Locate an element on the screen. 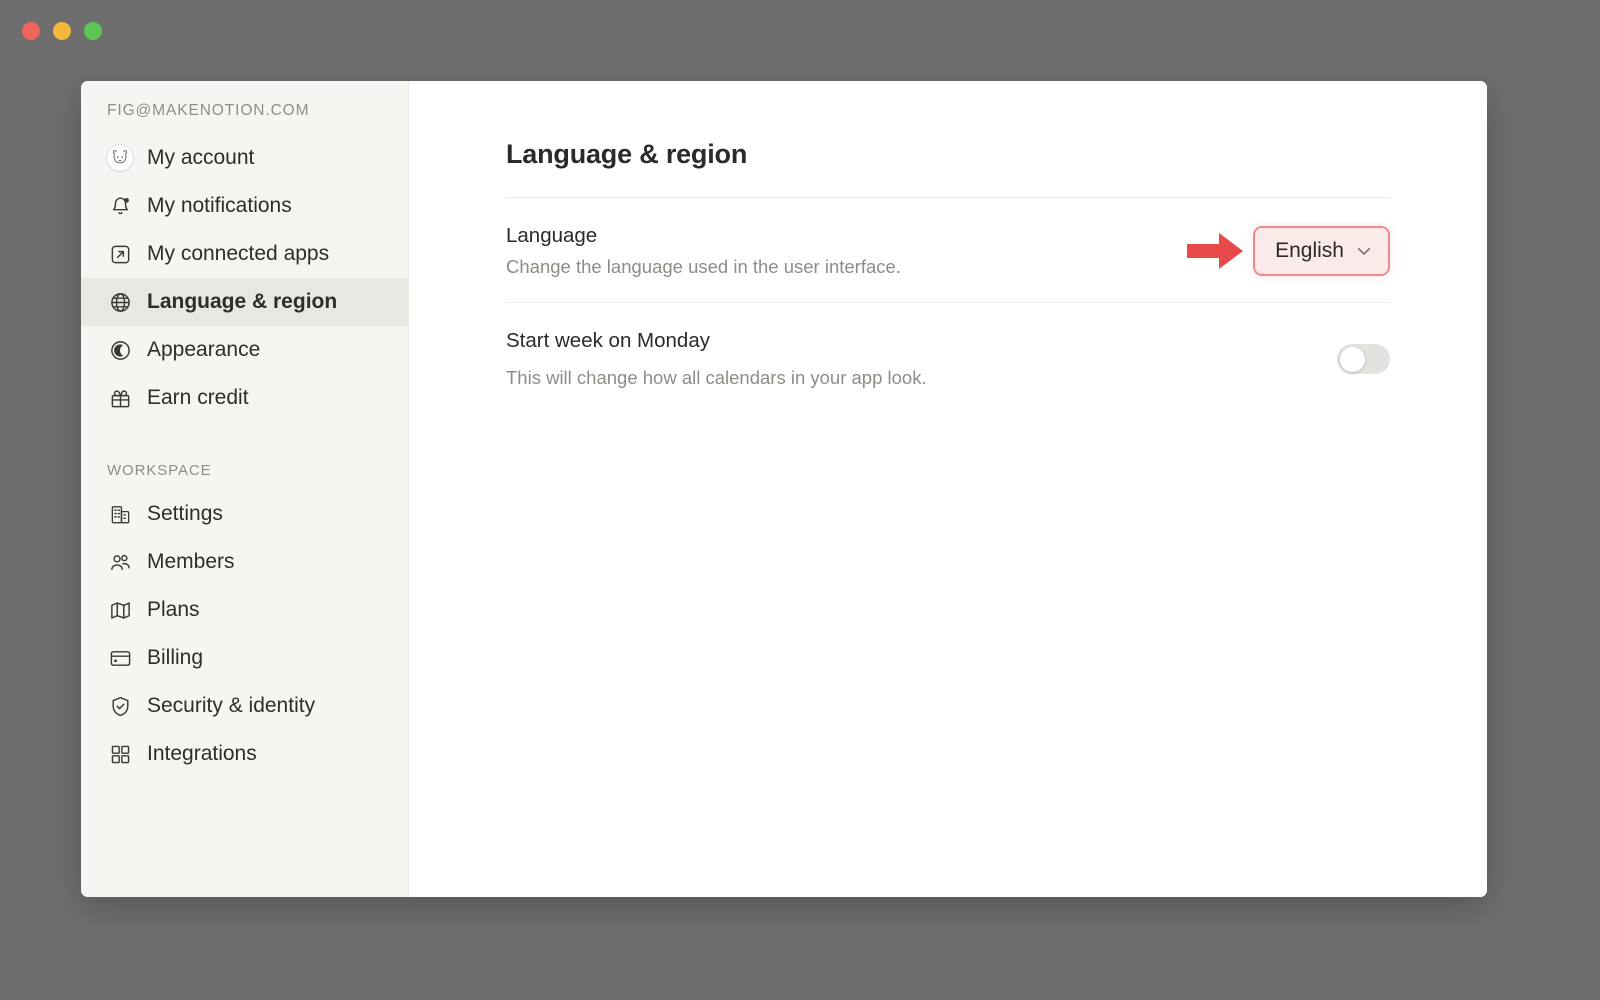  sidebar-item-security-identity: Security & identity is located at coordinates (244, 706).